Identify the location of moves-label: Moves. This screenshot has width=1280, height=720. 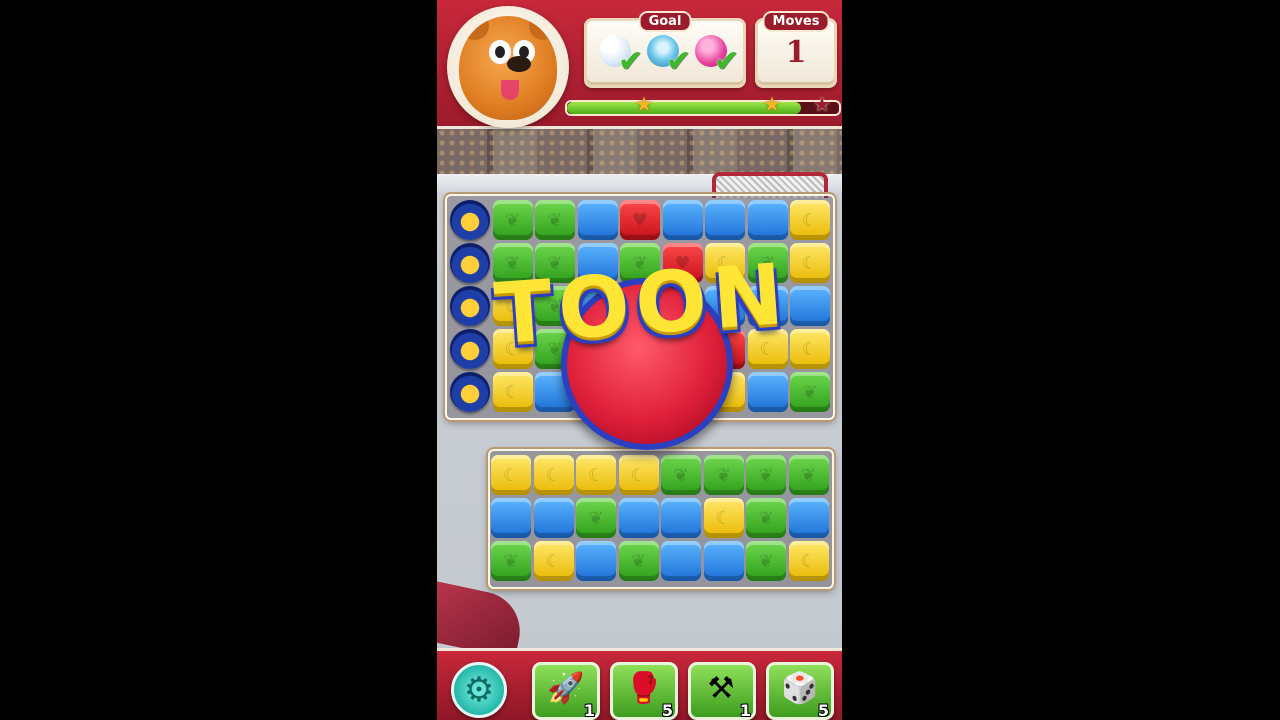
(796, 21).